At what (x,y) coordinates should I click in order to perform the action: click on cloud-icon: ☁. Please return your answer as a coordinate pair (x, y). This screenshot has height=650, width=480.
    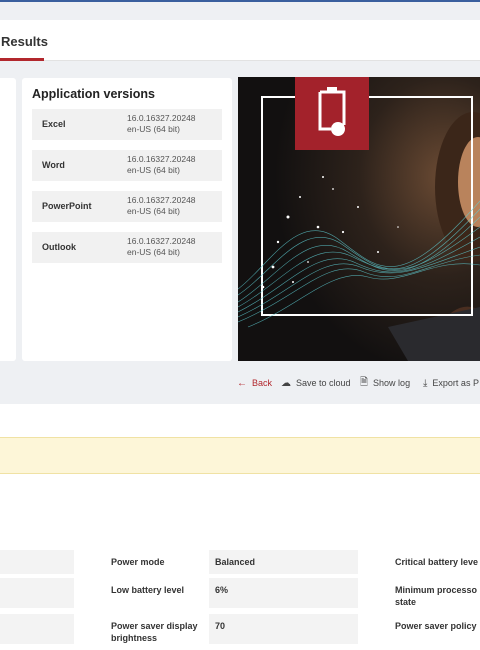
    Looking at the image, I should click on (286, 383).